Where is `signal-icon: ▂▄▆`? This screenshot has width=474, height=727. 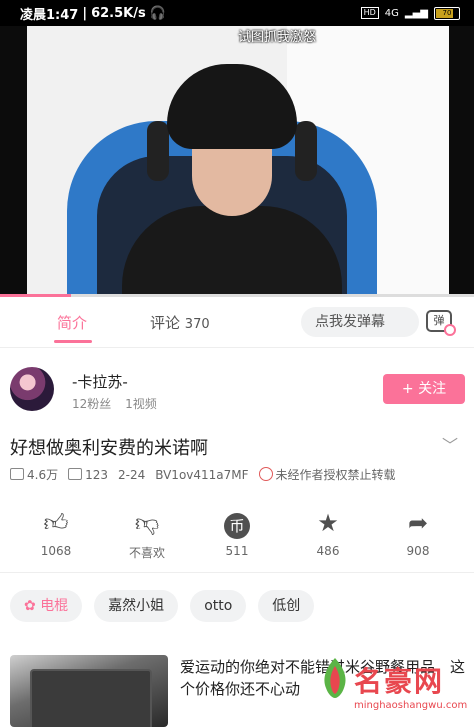
signal-icon: ▂▄▆ is located at coordinates (416, 13).